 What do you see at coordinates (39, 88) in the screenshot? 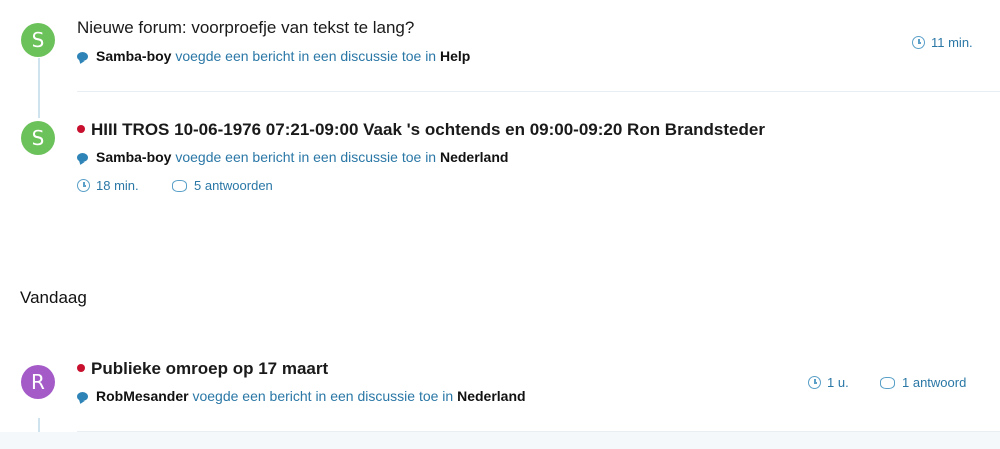
I see `timeline-line` at bounding box center [39, 88].